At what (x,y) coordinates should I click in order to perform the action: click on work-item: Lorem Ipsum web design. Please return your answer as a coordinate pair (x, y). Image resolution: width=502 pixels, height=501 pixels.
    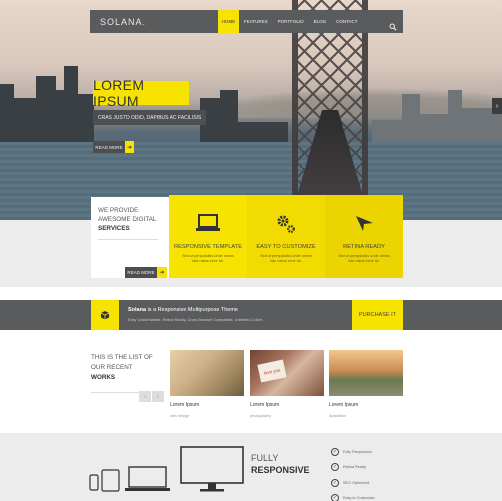
    Looking at the image, I should click on (207, 384).